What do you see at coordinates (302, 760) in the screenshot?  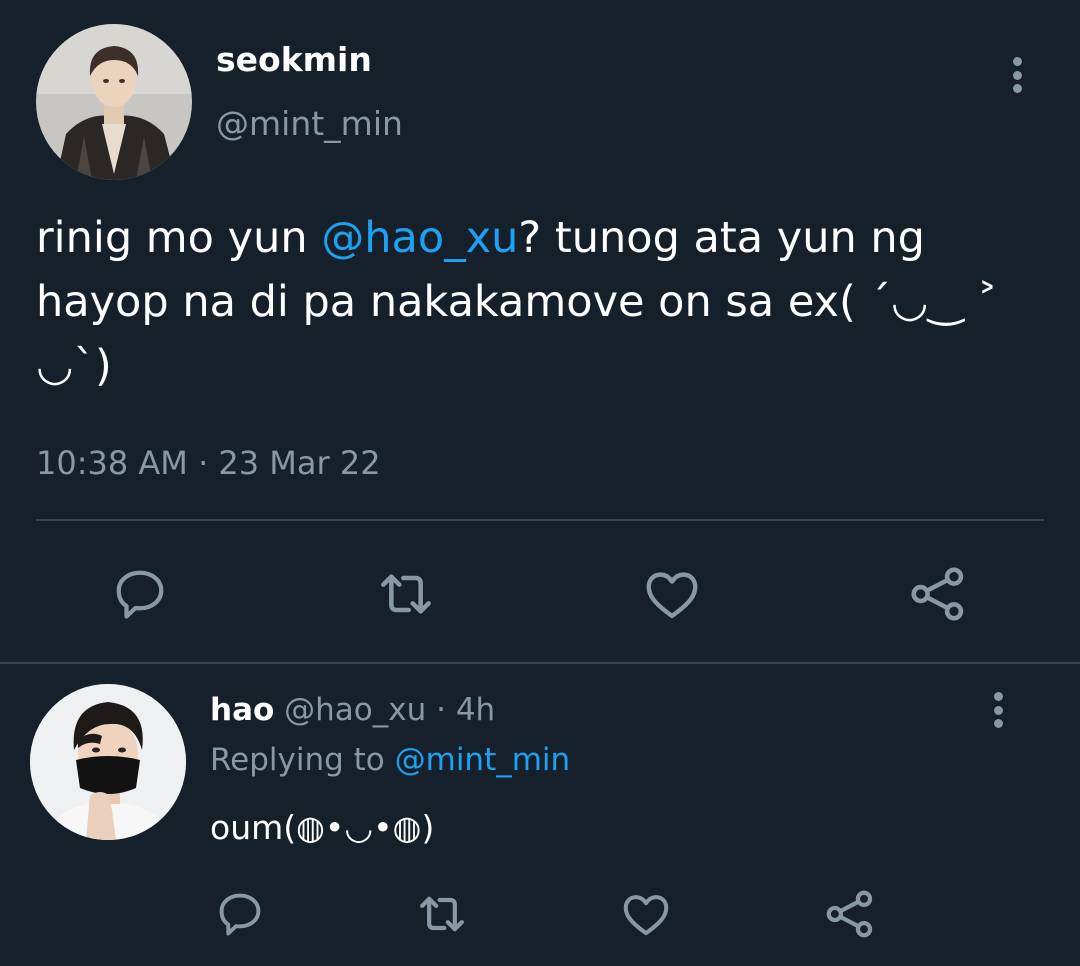 I see `replying-to-label: Replying to` at bounding box center [302, 760].